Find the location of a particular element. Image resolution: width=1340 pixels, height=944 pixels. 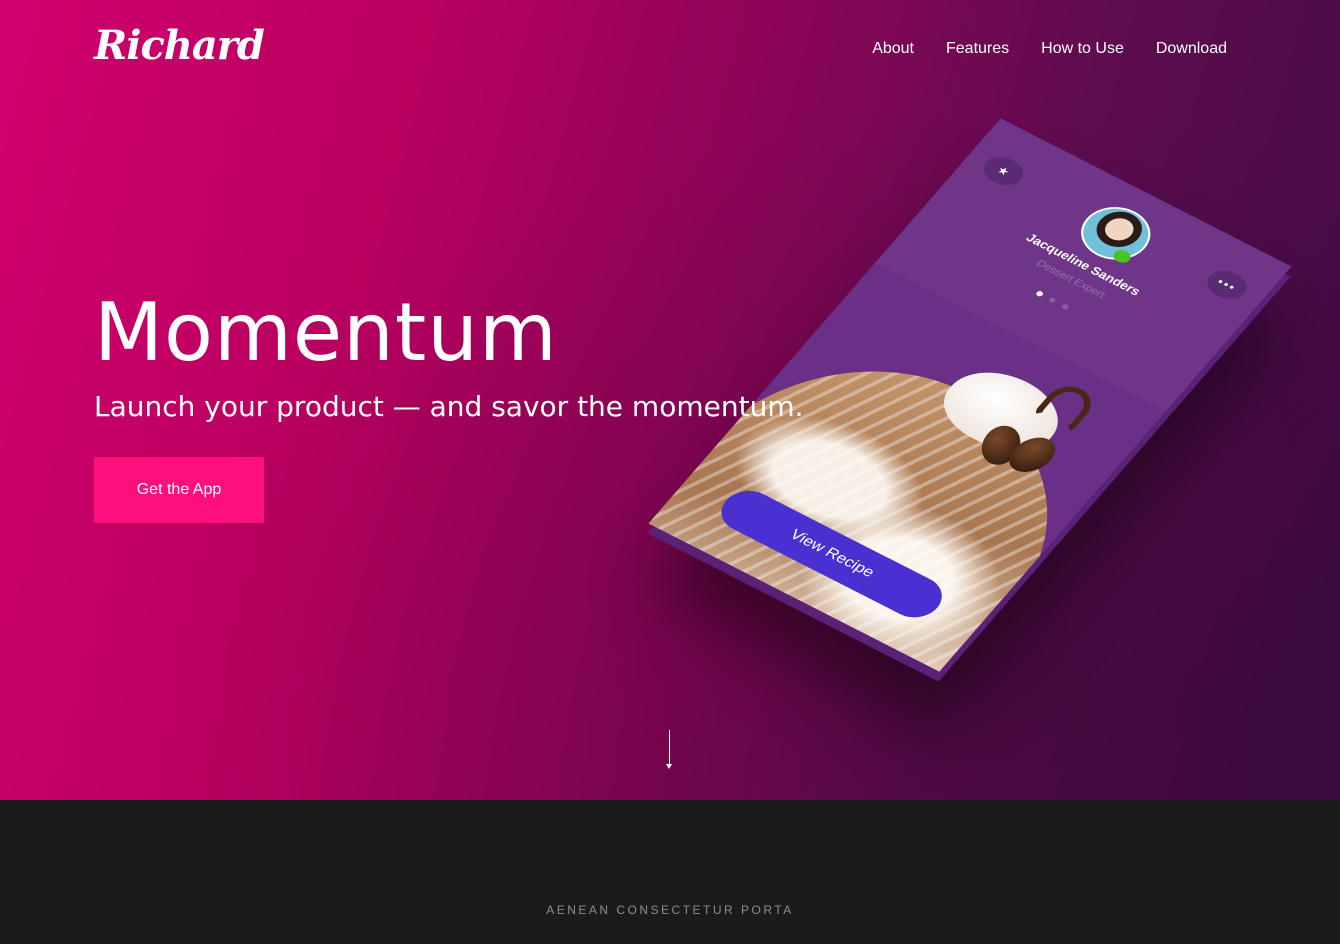

arrow-down-icon is located at coordinates (669, 750).